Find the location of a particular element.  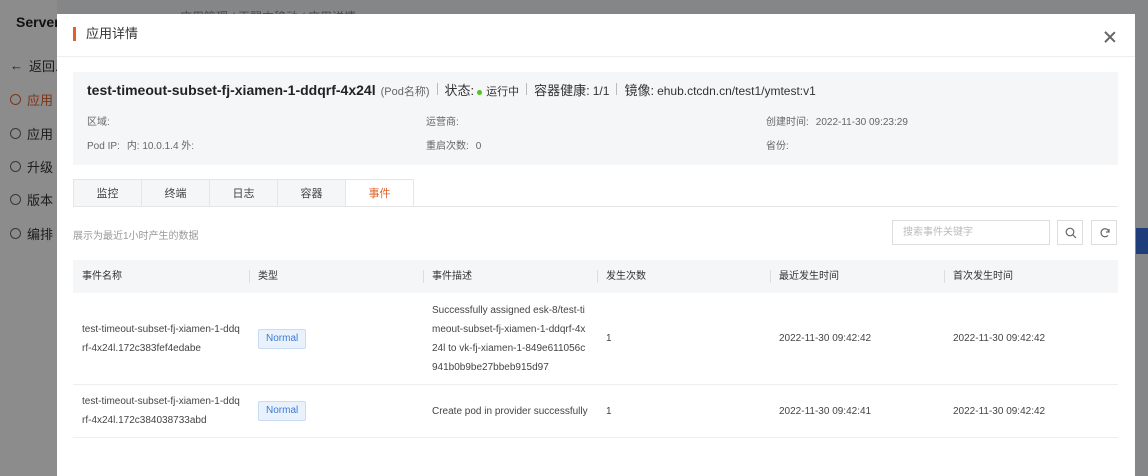

column-header: 发生次数 is located at coordinates (683, 276).